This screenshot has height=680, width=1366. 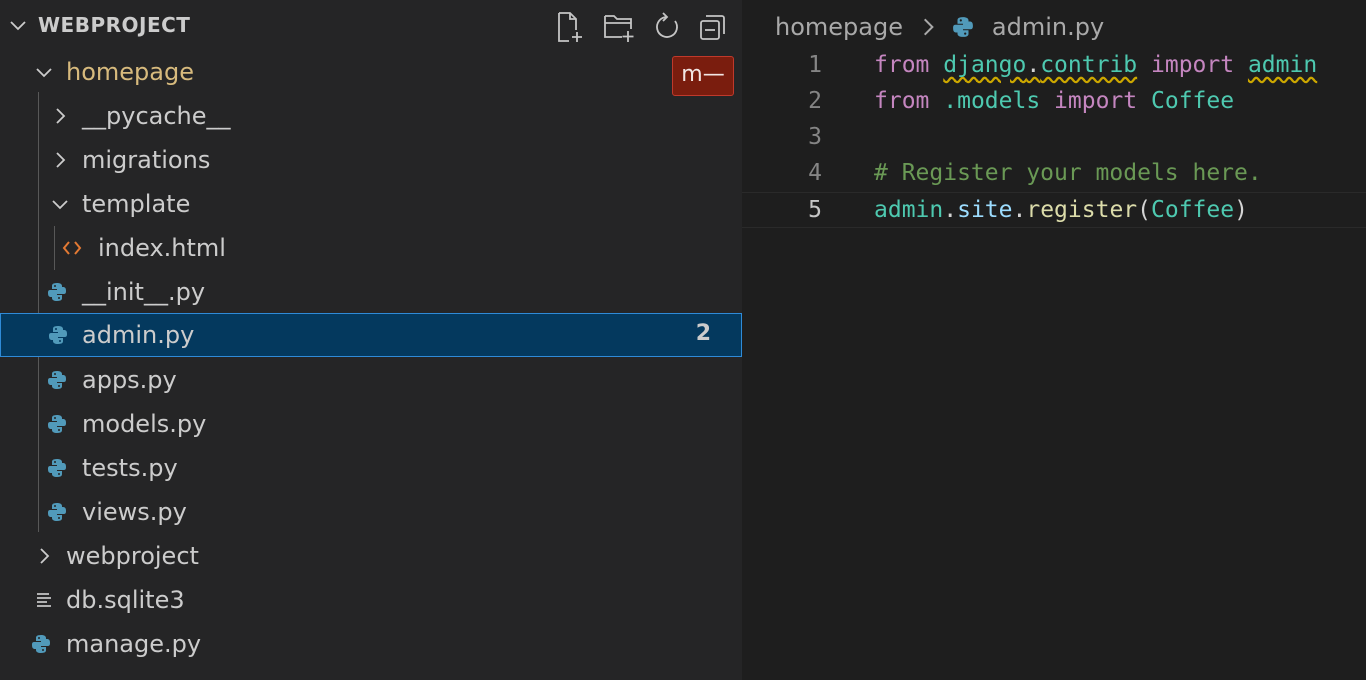 I want to click on code-line: 2 from .models import Coffee, so click(x=1054, y=102).